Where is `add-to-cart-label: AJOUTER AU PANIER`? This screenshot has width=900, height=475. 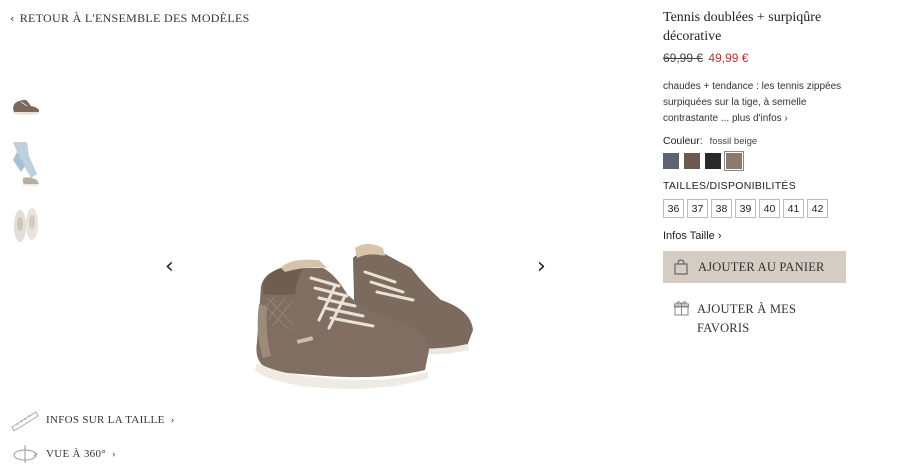 add-to-cart-label: AJOUTER AU PANIER is located at coordinates (761, 266).